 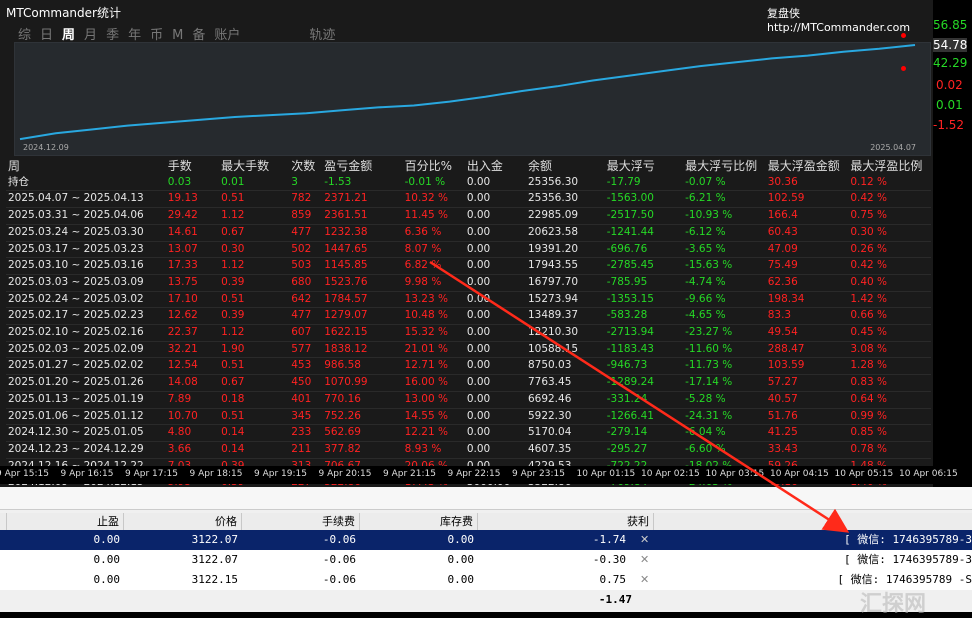 I want to click on stats-cell: 1.90, so click(x=254, y=350).